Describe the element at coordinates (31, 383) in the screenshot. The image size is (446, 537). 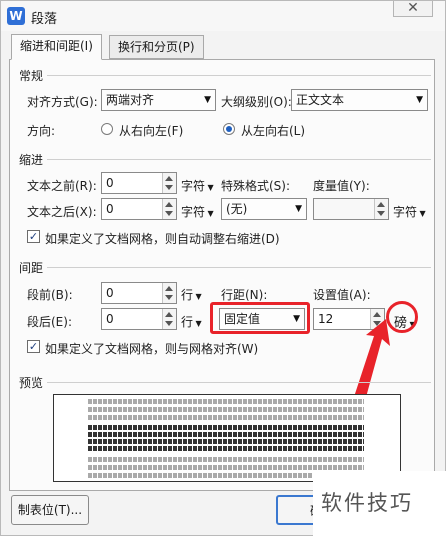
I see `section-preview: 预览` at that location.